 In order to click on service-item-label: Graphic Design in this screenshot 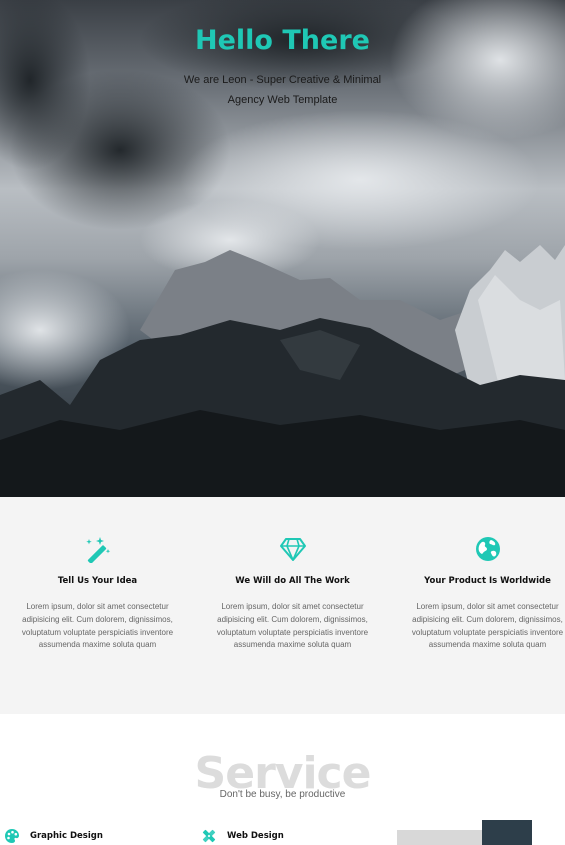, I will do `click(66, 836)`.